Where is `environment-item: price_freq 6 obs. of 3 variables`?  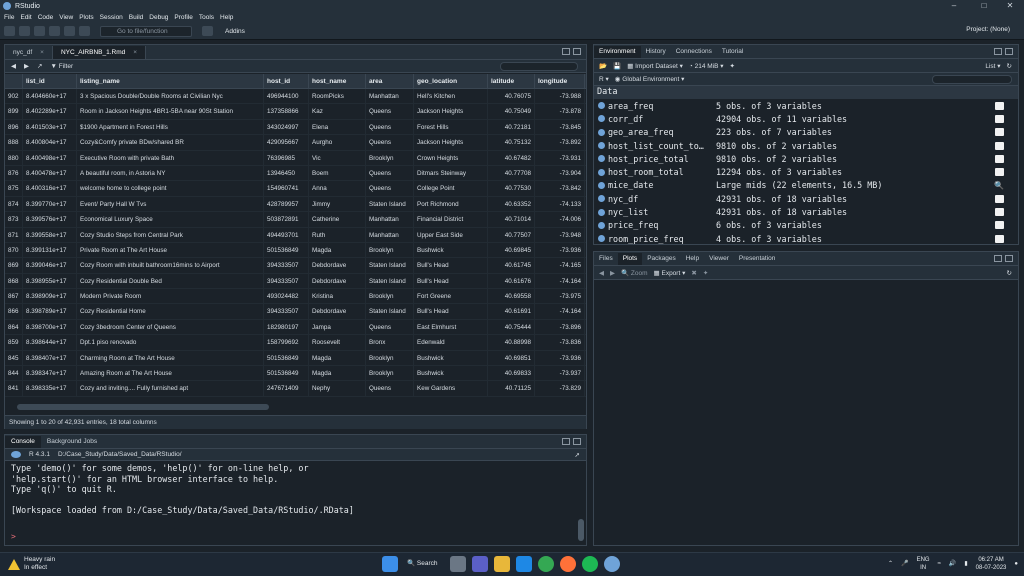
environment-item: price_freq 6 obs. of 3 variables is located at coordinates (806, 225).